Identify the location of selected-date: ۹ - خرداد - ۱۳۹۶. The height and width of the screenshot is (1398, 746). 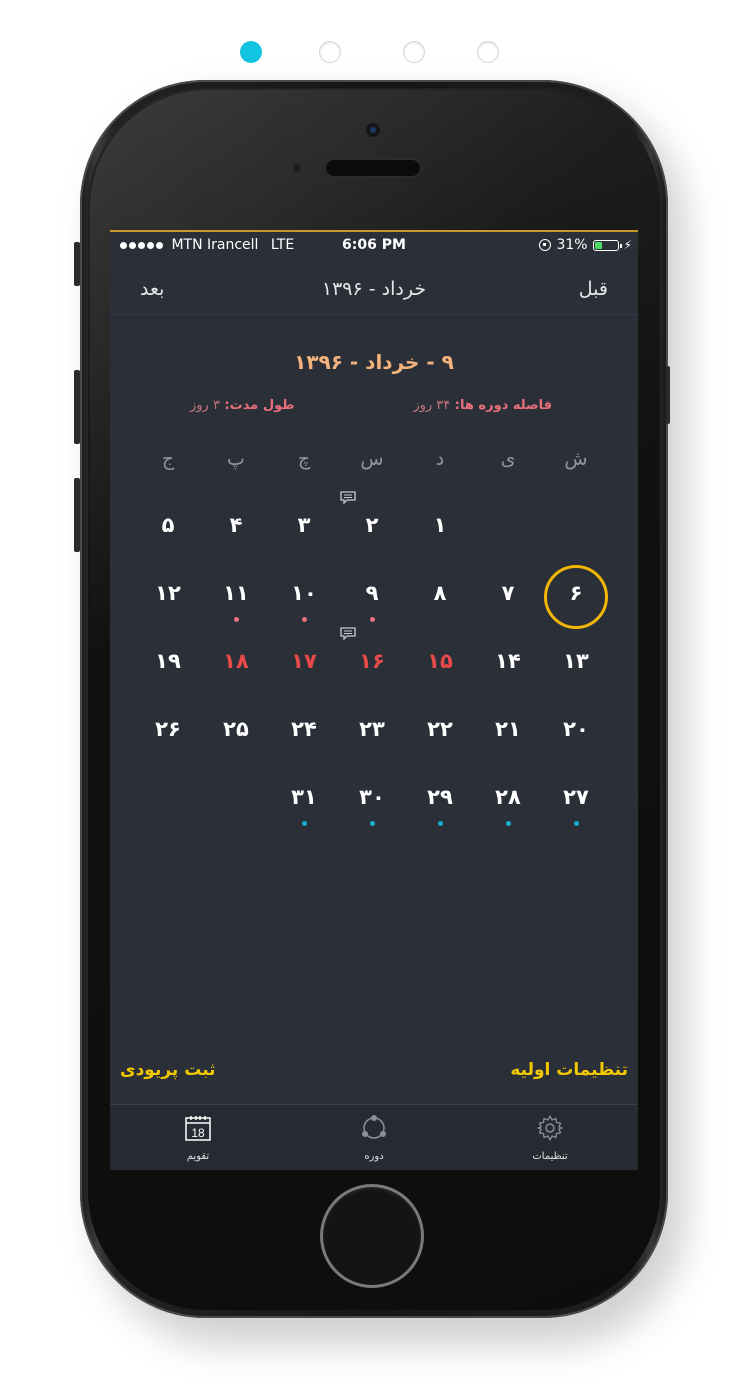
(374, 362).